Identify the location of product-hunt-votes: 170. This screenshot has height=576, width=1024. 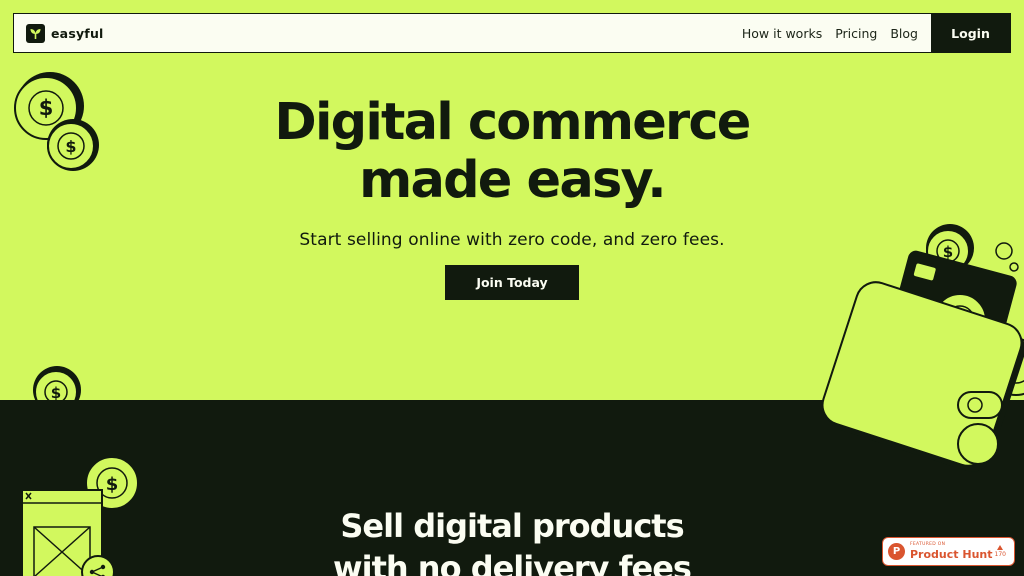
(1000, 551).